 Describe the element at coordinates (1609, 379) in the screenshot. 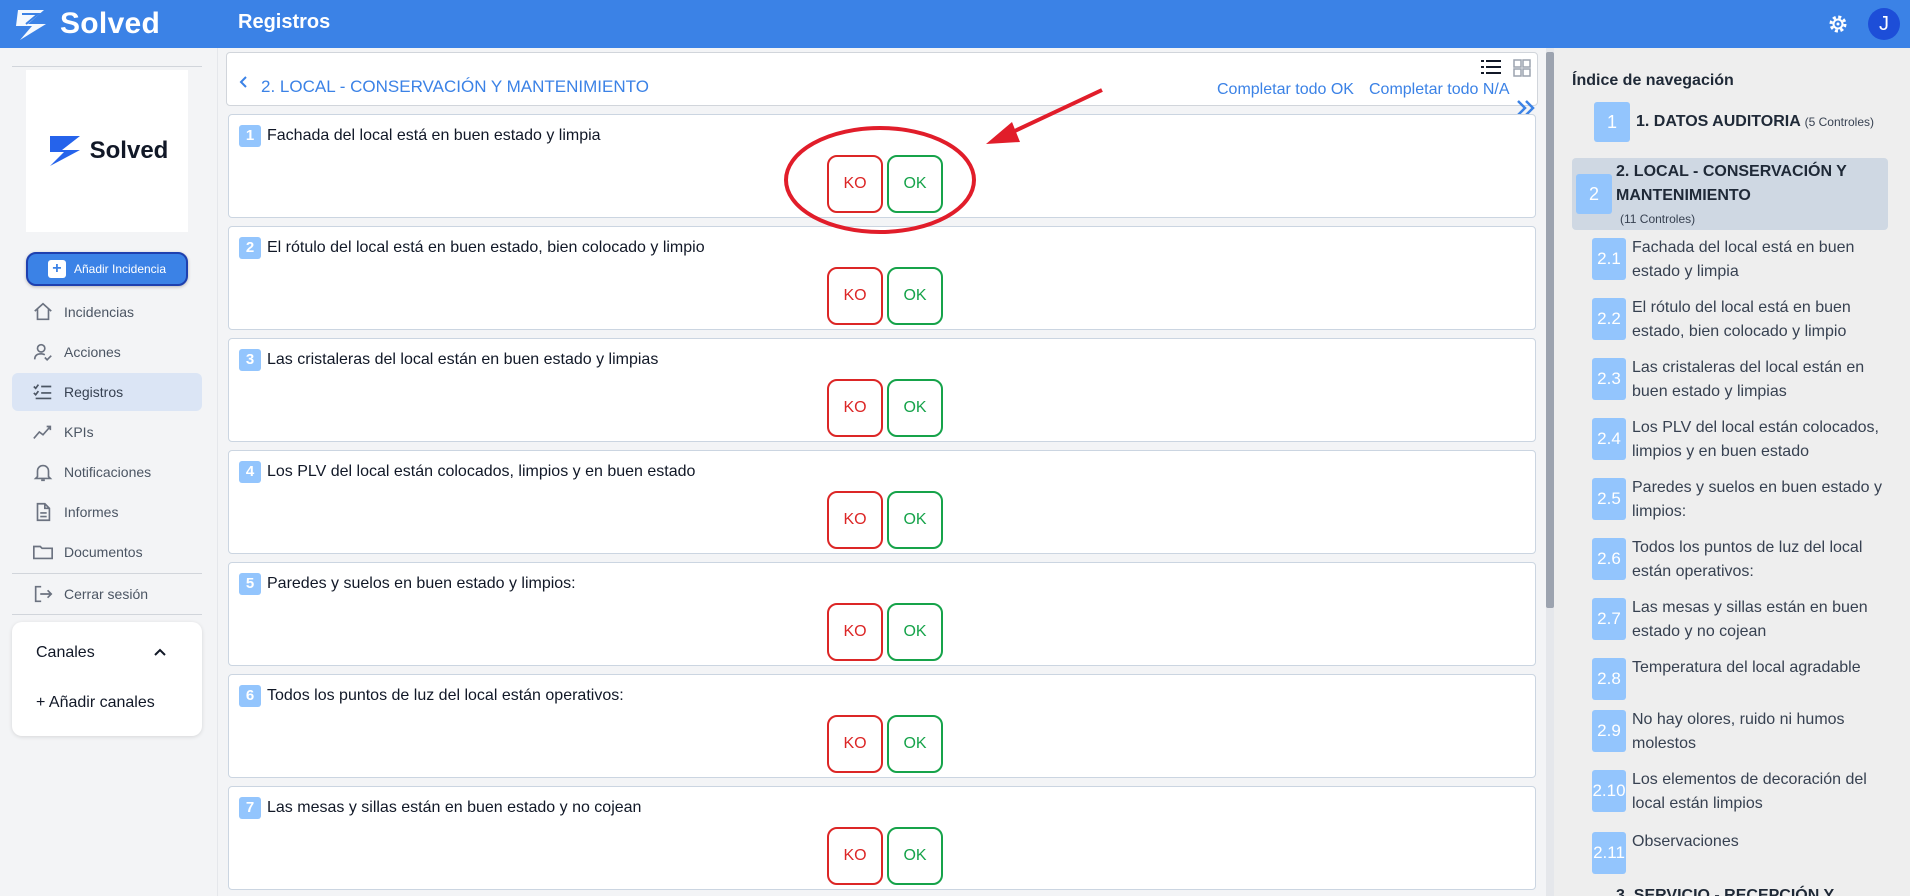

I see `nav-subitem-number: 2.3` at that location.